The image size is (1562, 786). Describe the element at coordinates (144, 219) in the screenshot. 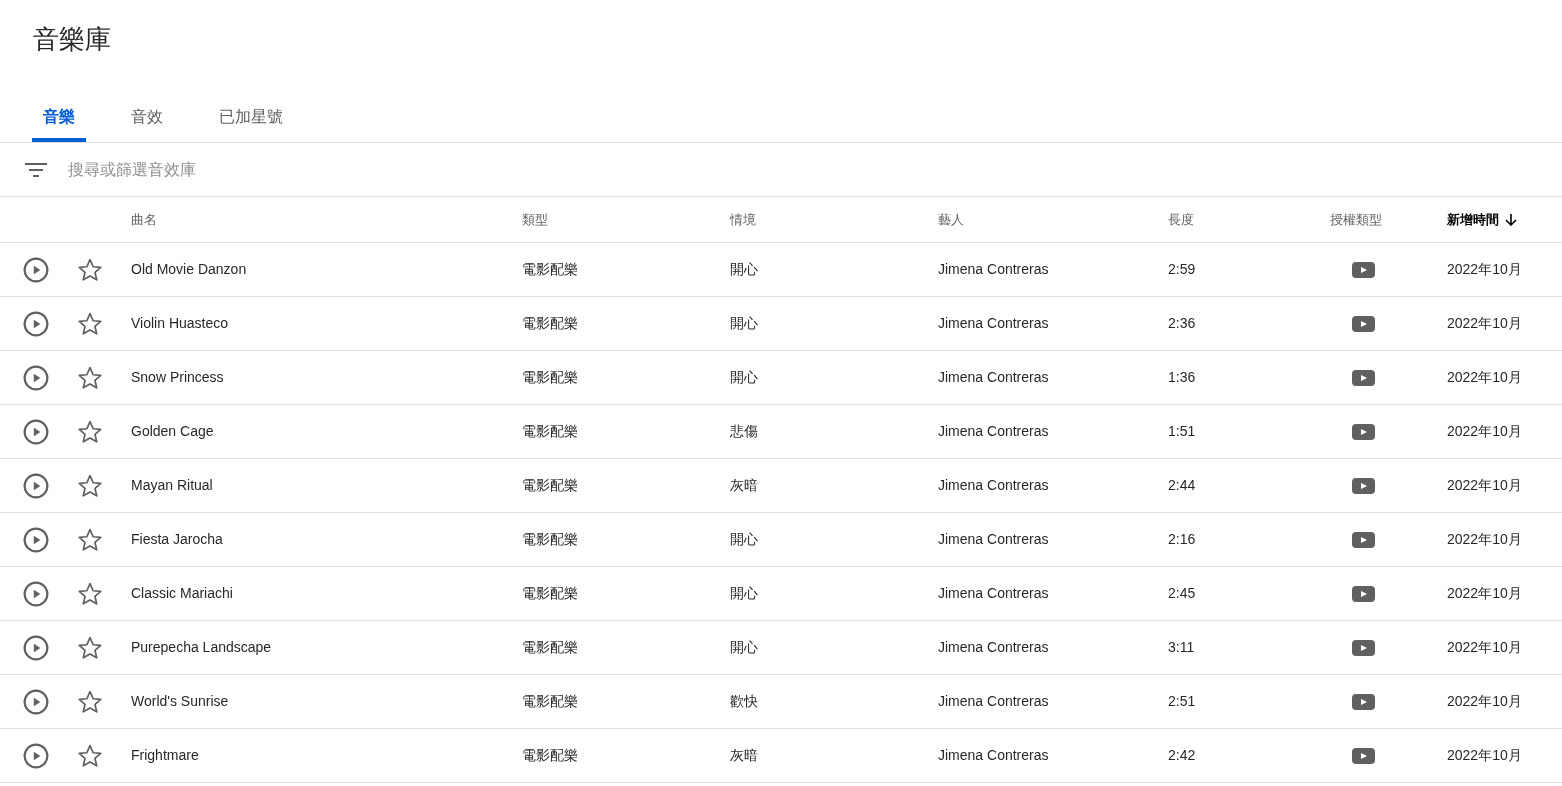

I see `column-header: 曲名` at that location.